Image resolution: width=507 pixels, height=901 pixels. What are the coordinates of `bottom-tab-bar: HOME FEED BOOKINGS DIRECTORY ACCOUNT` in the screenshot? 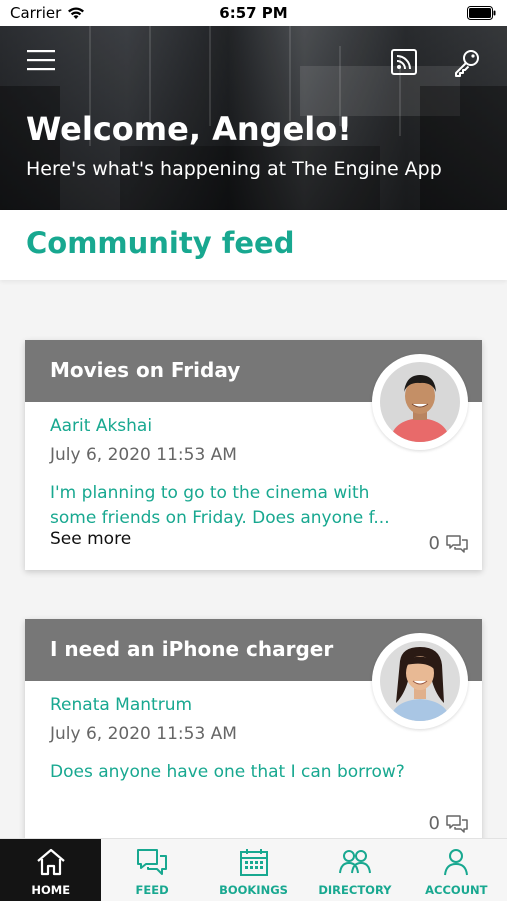 It's located at (253, 869).